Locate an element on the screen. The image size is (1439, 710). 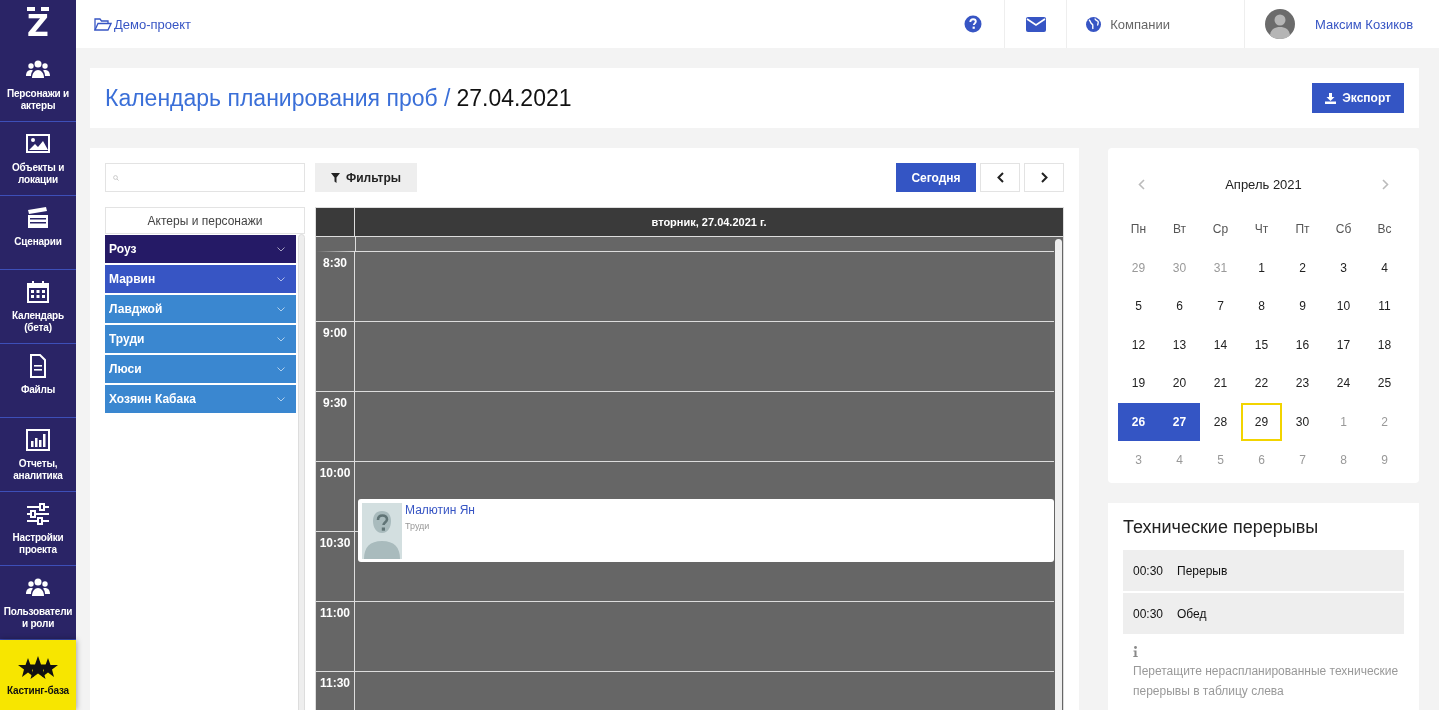
weekday-label: Вс is located at coordinates (1384, 230).